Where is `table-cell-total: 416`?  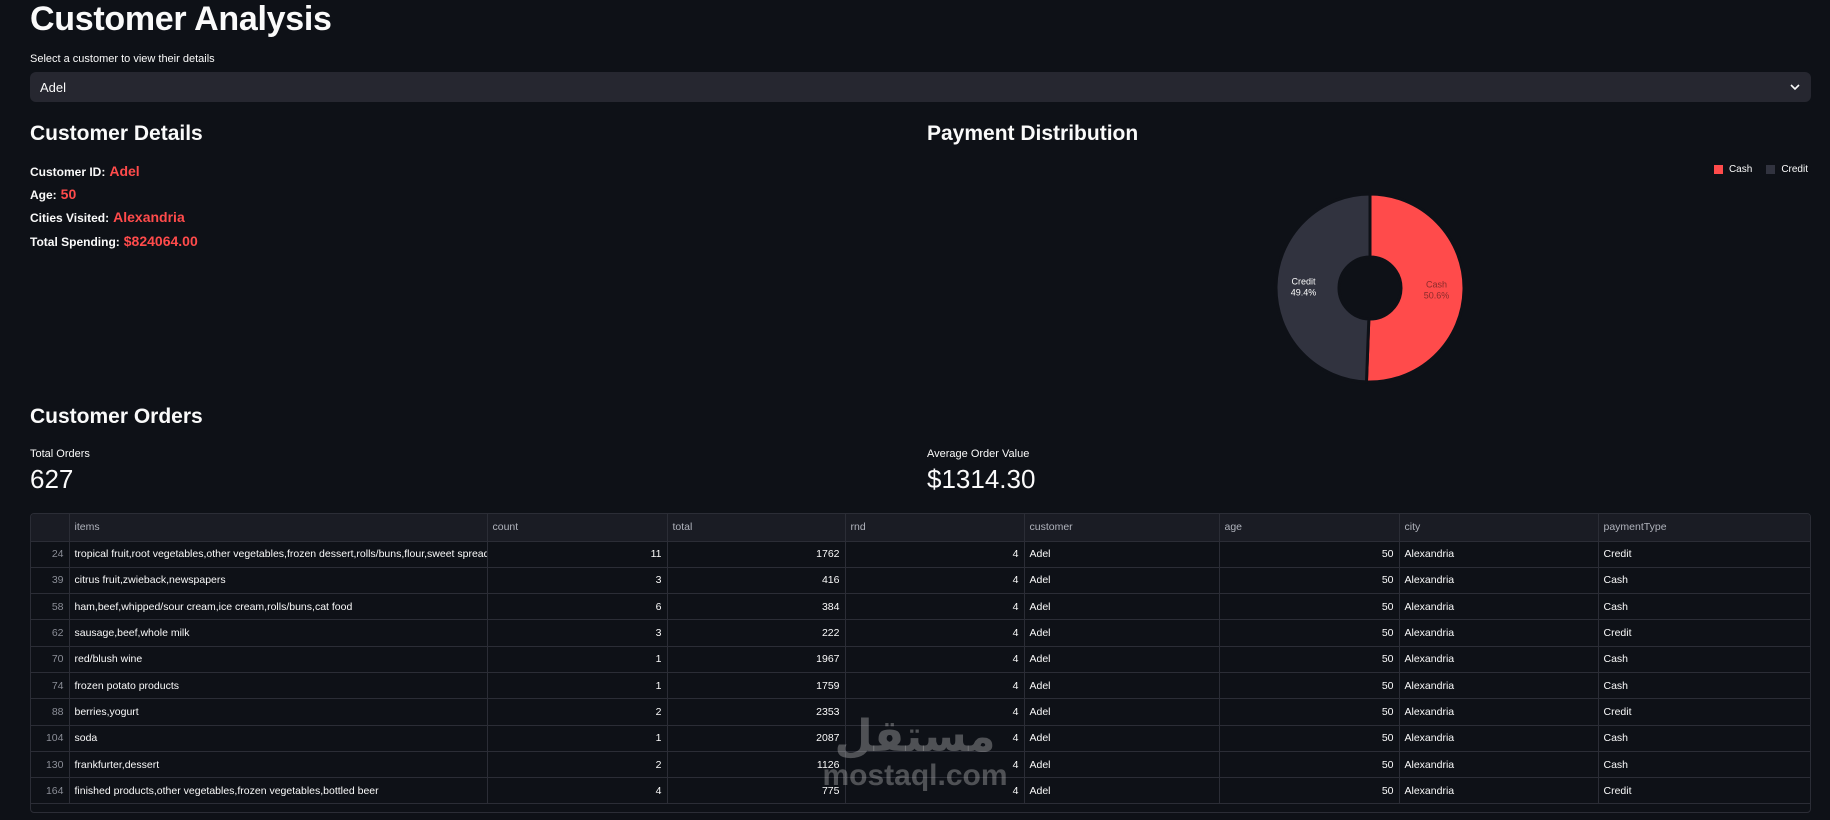 table-cell-total: 416 is located at coordinates (756, 581).